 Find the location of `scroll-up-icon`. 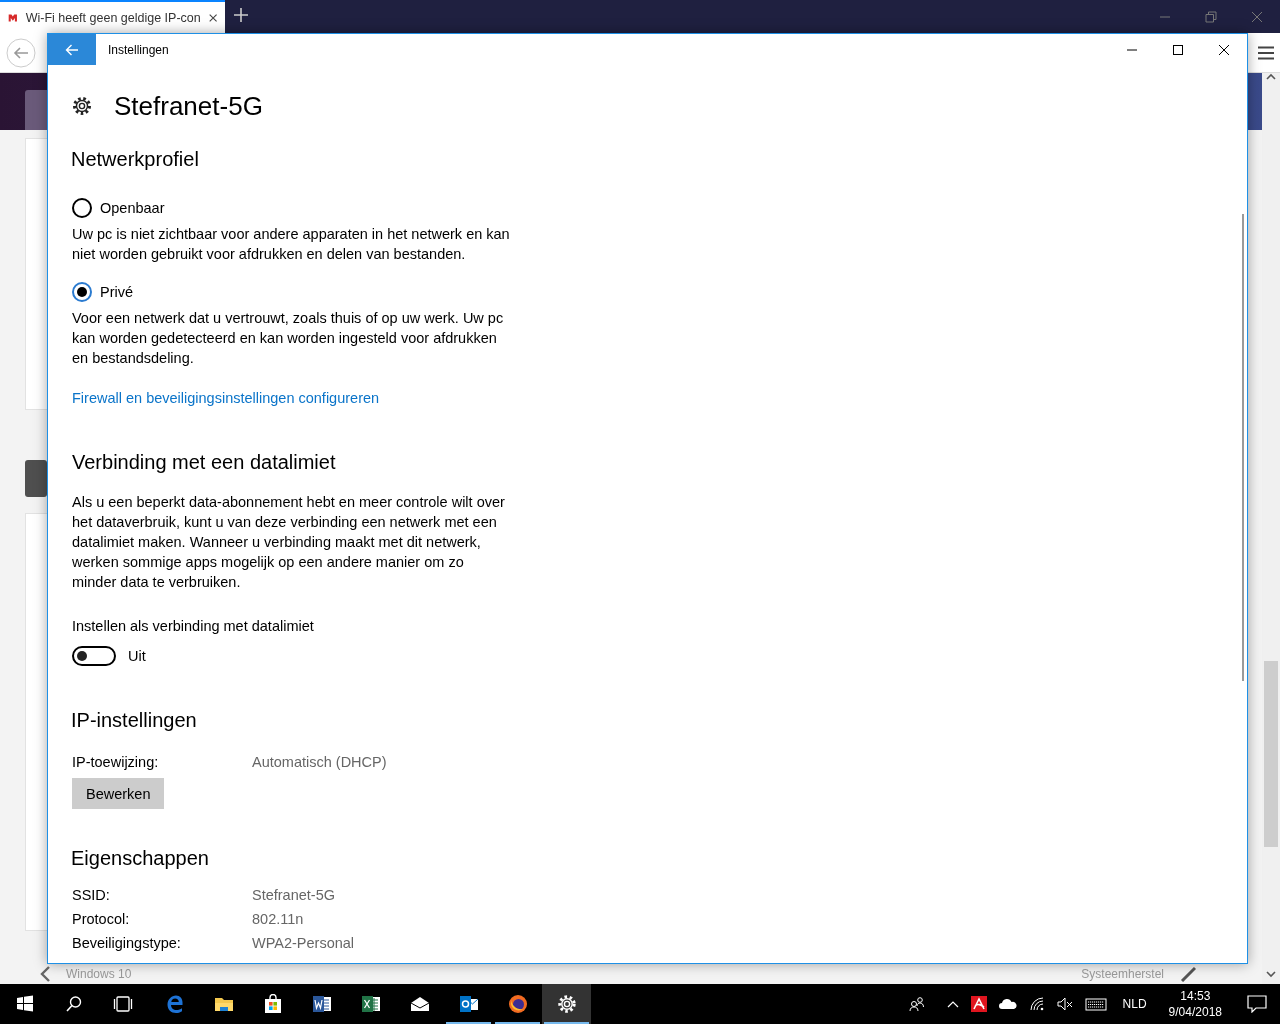

scroll-up-icon is located at coordinates (1271, 77).